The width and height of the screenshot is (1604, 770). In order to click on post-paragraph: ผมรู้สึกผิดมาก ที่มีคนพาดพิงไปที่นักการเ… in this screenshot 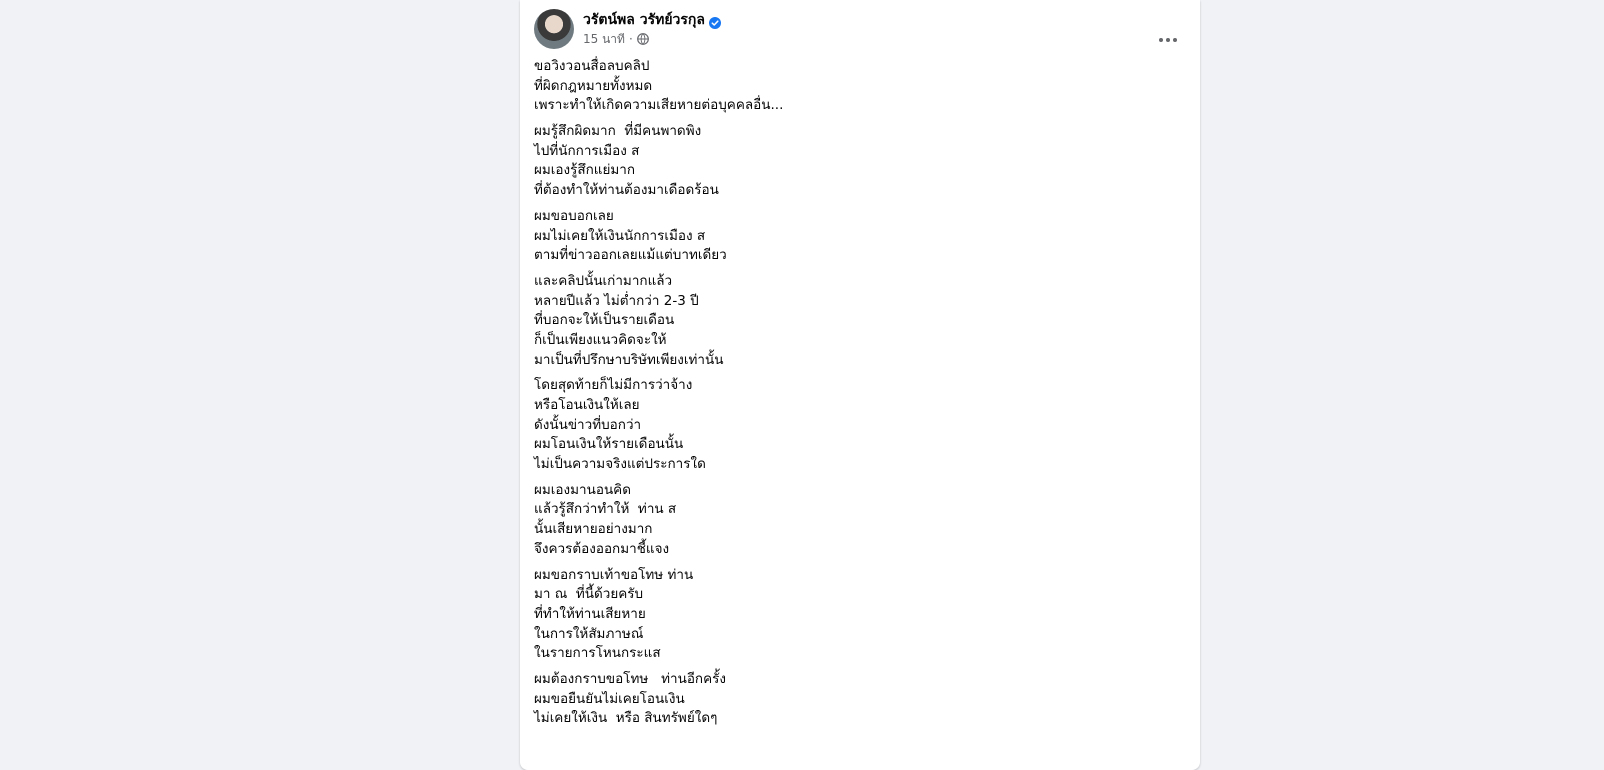, I will do `click(854, 161)`.